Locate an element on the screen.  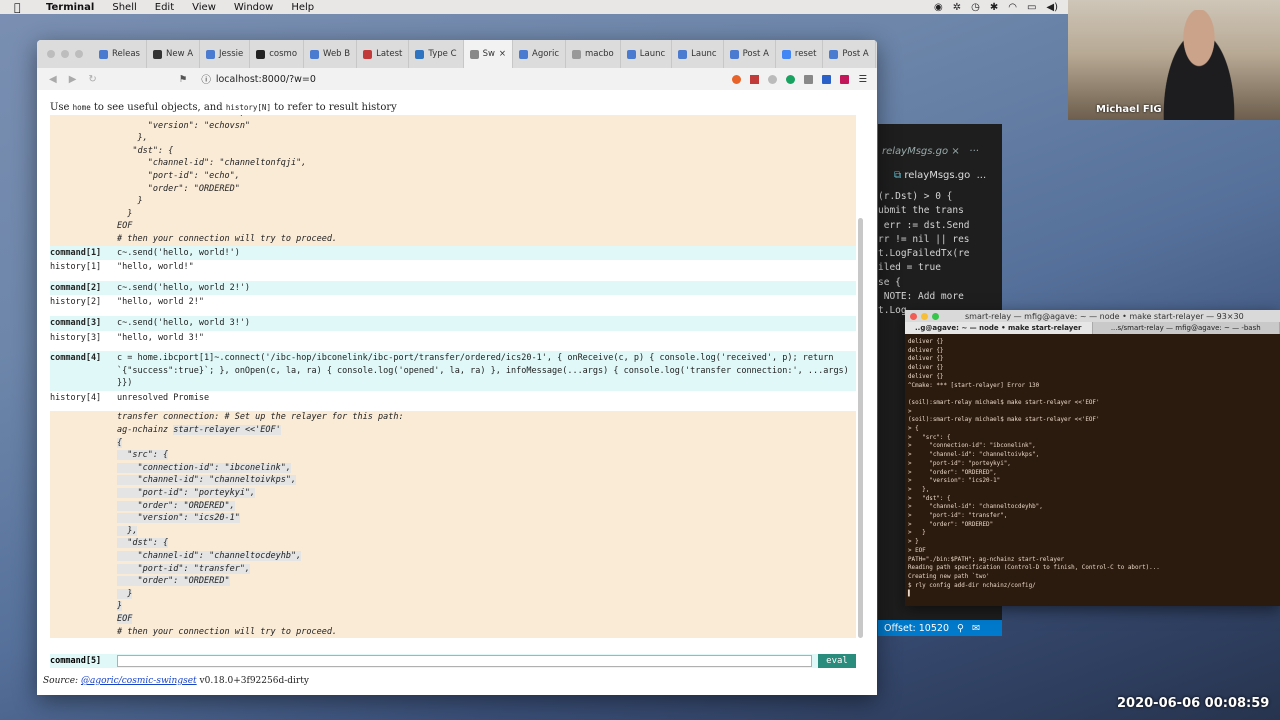
editor-tab-inactive: relayMsgs.go × ··· is located at coordinates (930, 151).